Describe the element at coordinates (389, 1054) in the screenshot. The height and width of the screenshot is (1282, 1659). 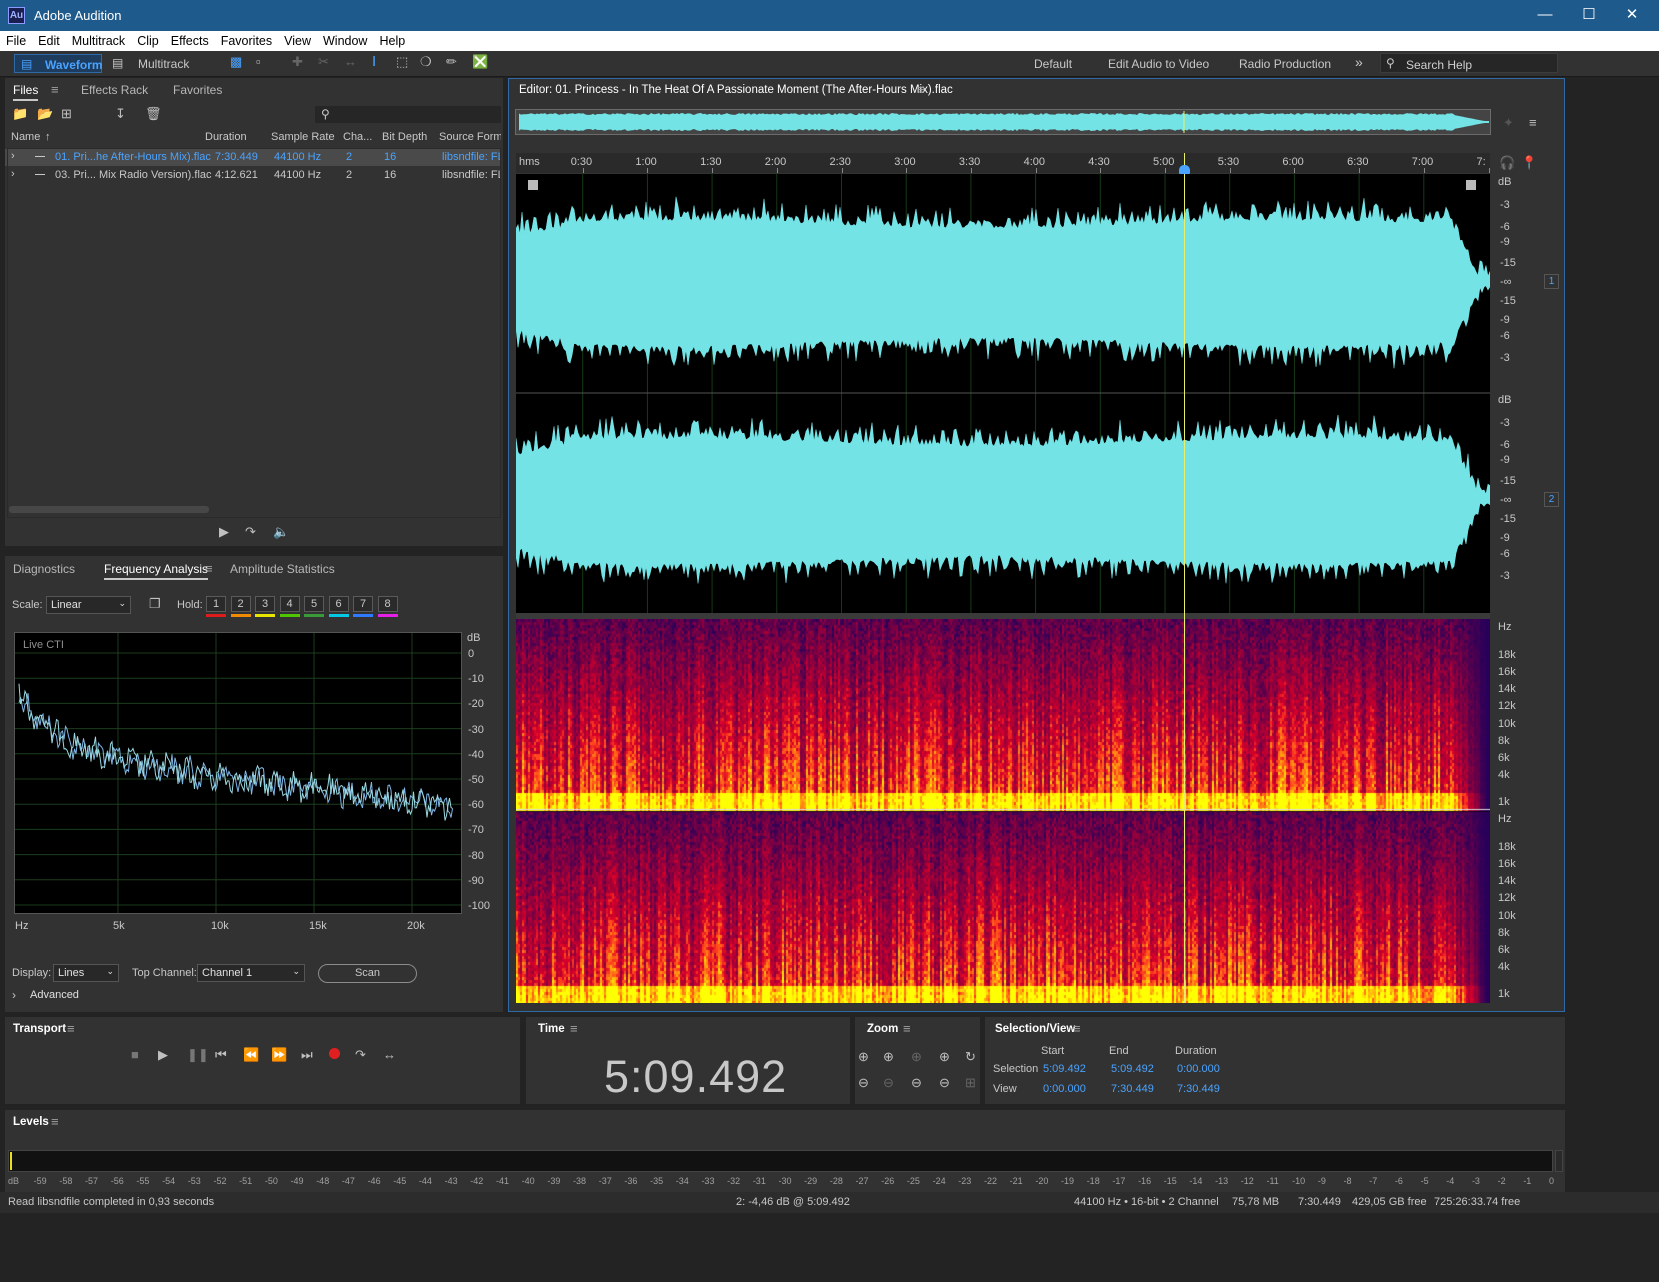
I see `skip-selection-icon: ↔` at that location.